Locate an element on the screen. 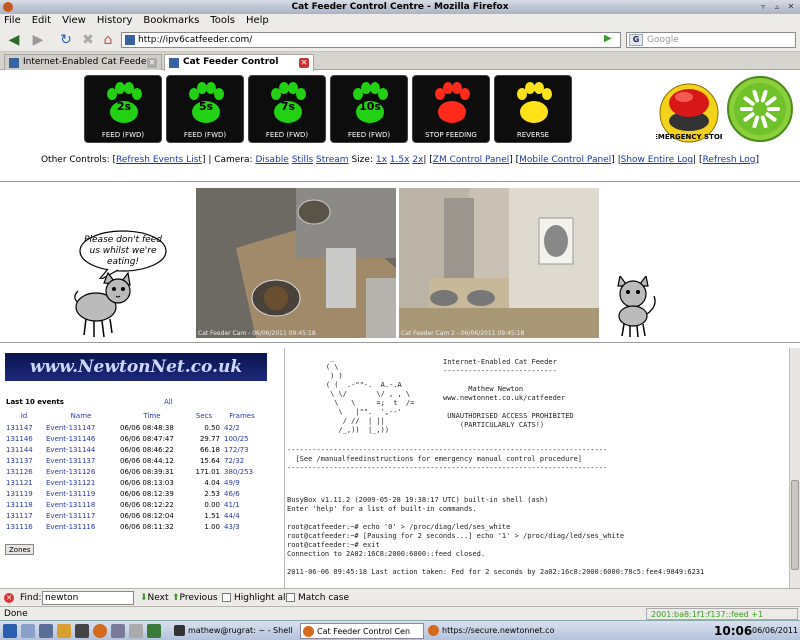  event-frames: 72/32 is located at coordinates (242, 460).